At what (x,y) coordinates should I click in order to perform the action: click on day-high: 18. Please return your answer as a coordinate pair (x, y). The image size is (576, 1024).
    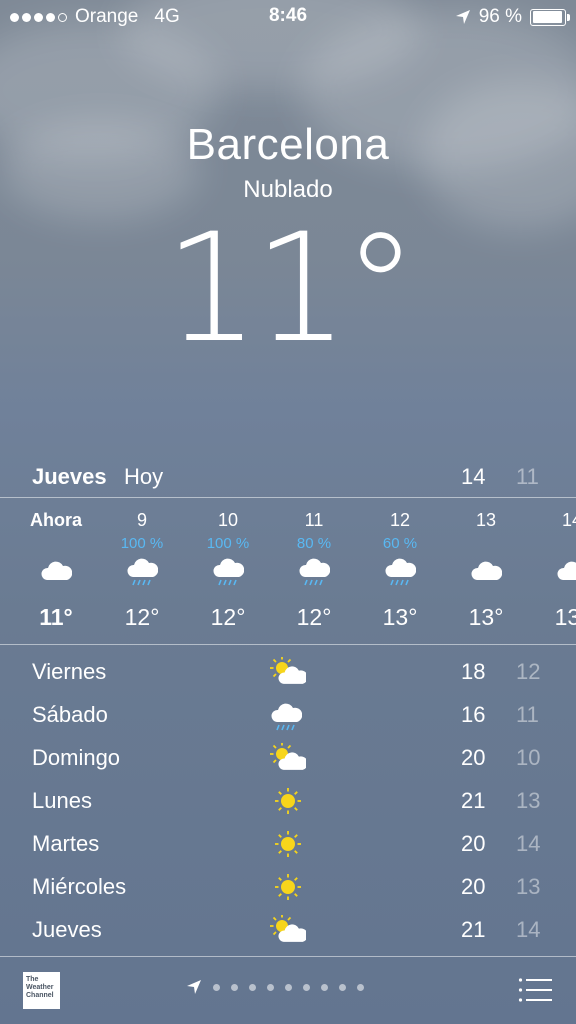
    Looking at the image, I should click on (473, 671).